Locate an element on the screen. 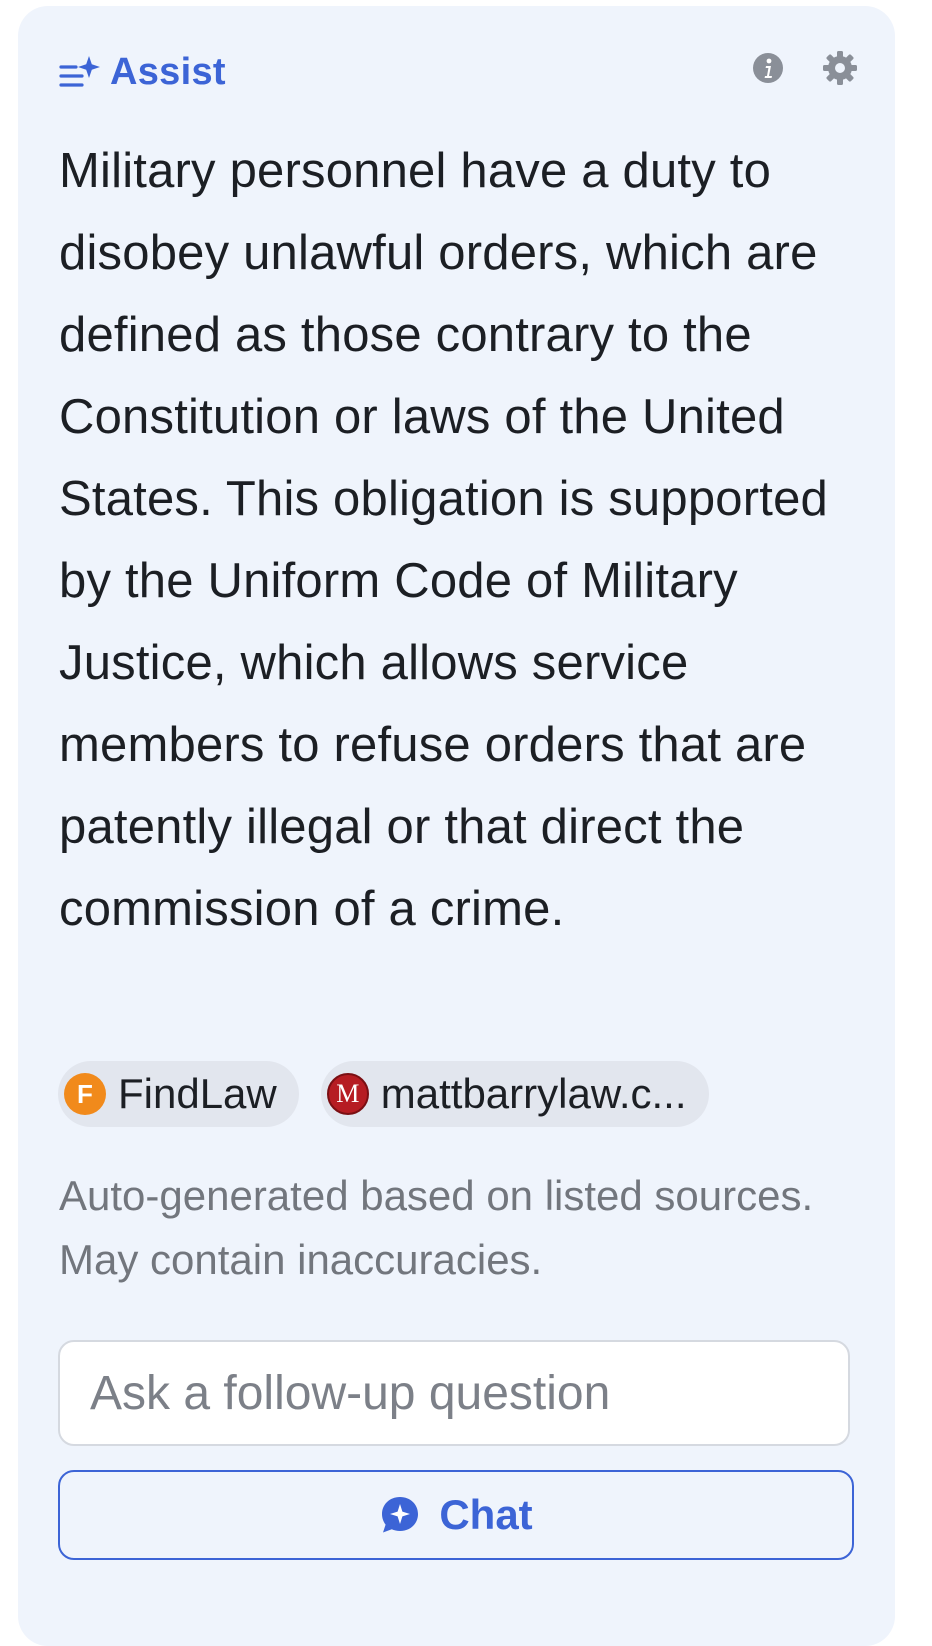  sparkle-list-icon is located at coordinates (79, 71).